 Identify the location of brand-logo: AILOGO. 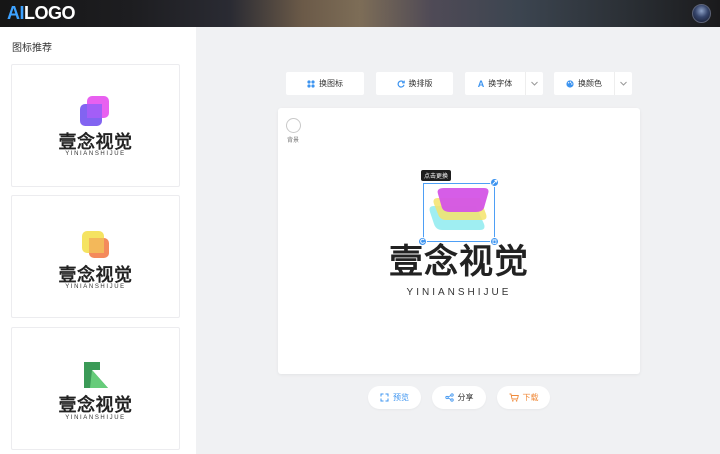
(41, 13).